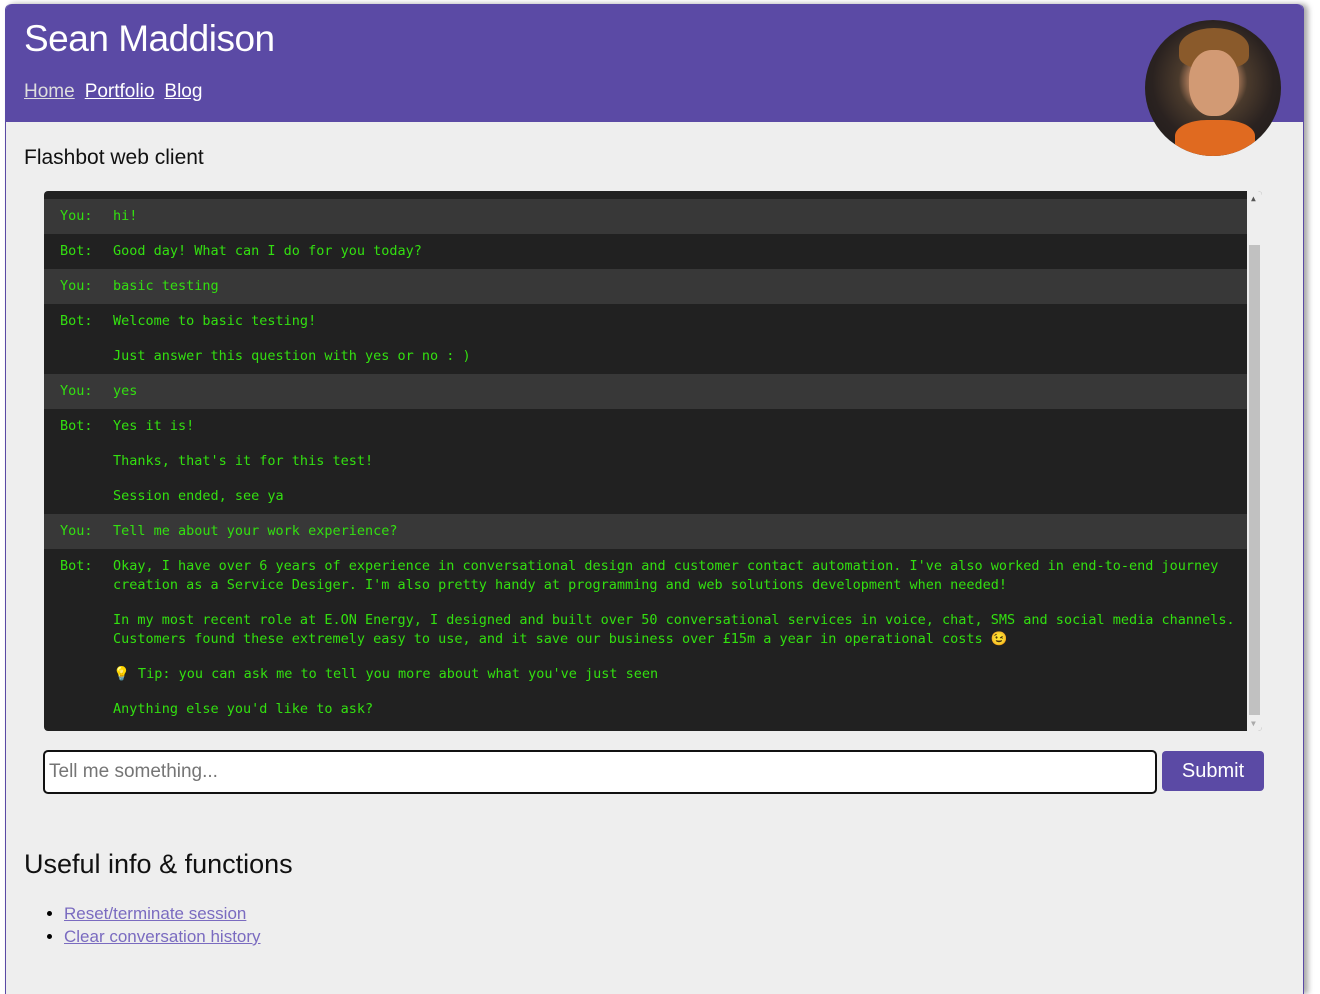 The width and height of the screenshot is (1320, 994). What do you see at coordinates (1213, 771) in the screenshot?
I see `submit-button: Submit` at bounding box center [1213, 771].